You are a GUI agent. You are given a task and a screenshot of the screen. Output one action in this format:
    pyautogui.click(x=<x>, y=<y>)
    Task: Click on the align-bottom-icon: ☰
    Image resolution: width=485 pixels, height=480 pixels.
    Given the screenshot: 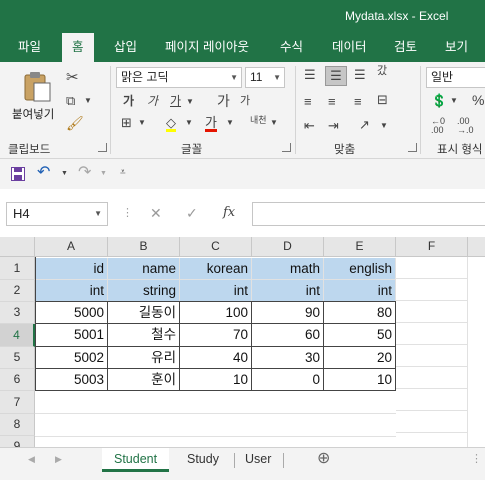 What is the action you would take?
    pyautogui.click(x=360, y=74)
    